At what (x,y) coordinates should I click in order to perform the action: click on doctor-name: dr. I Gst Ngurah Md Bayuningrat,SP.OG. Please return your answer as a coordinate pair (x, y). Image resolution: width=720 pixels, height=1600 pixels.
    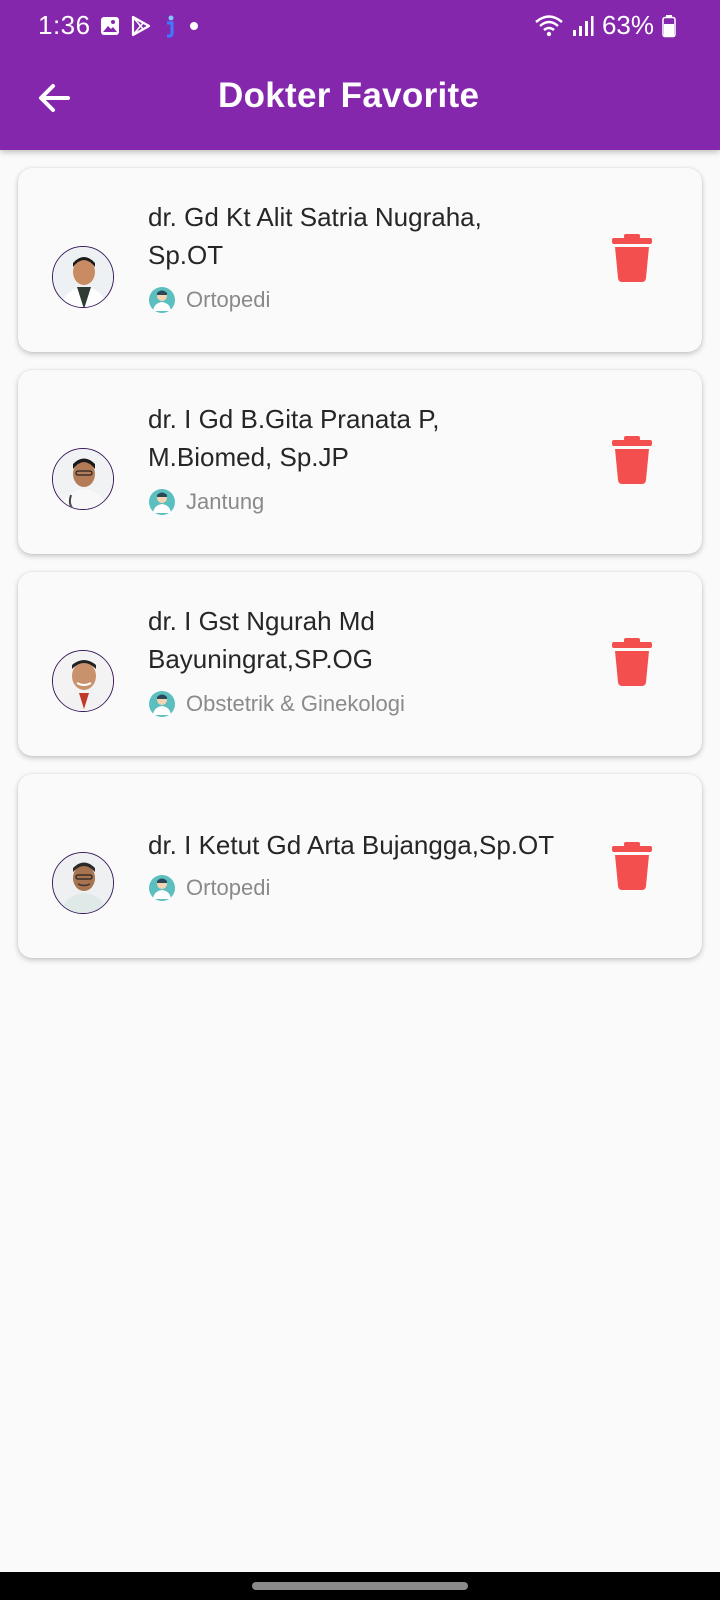
    Looking at the image, I should click on (261, 640).